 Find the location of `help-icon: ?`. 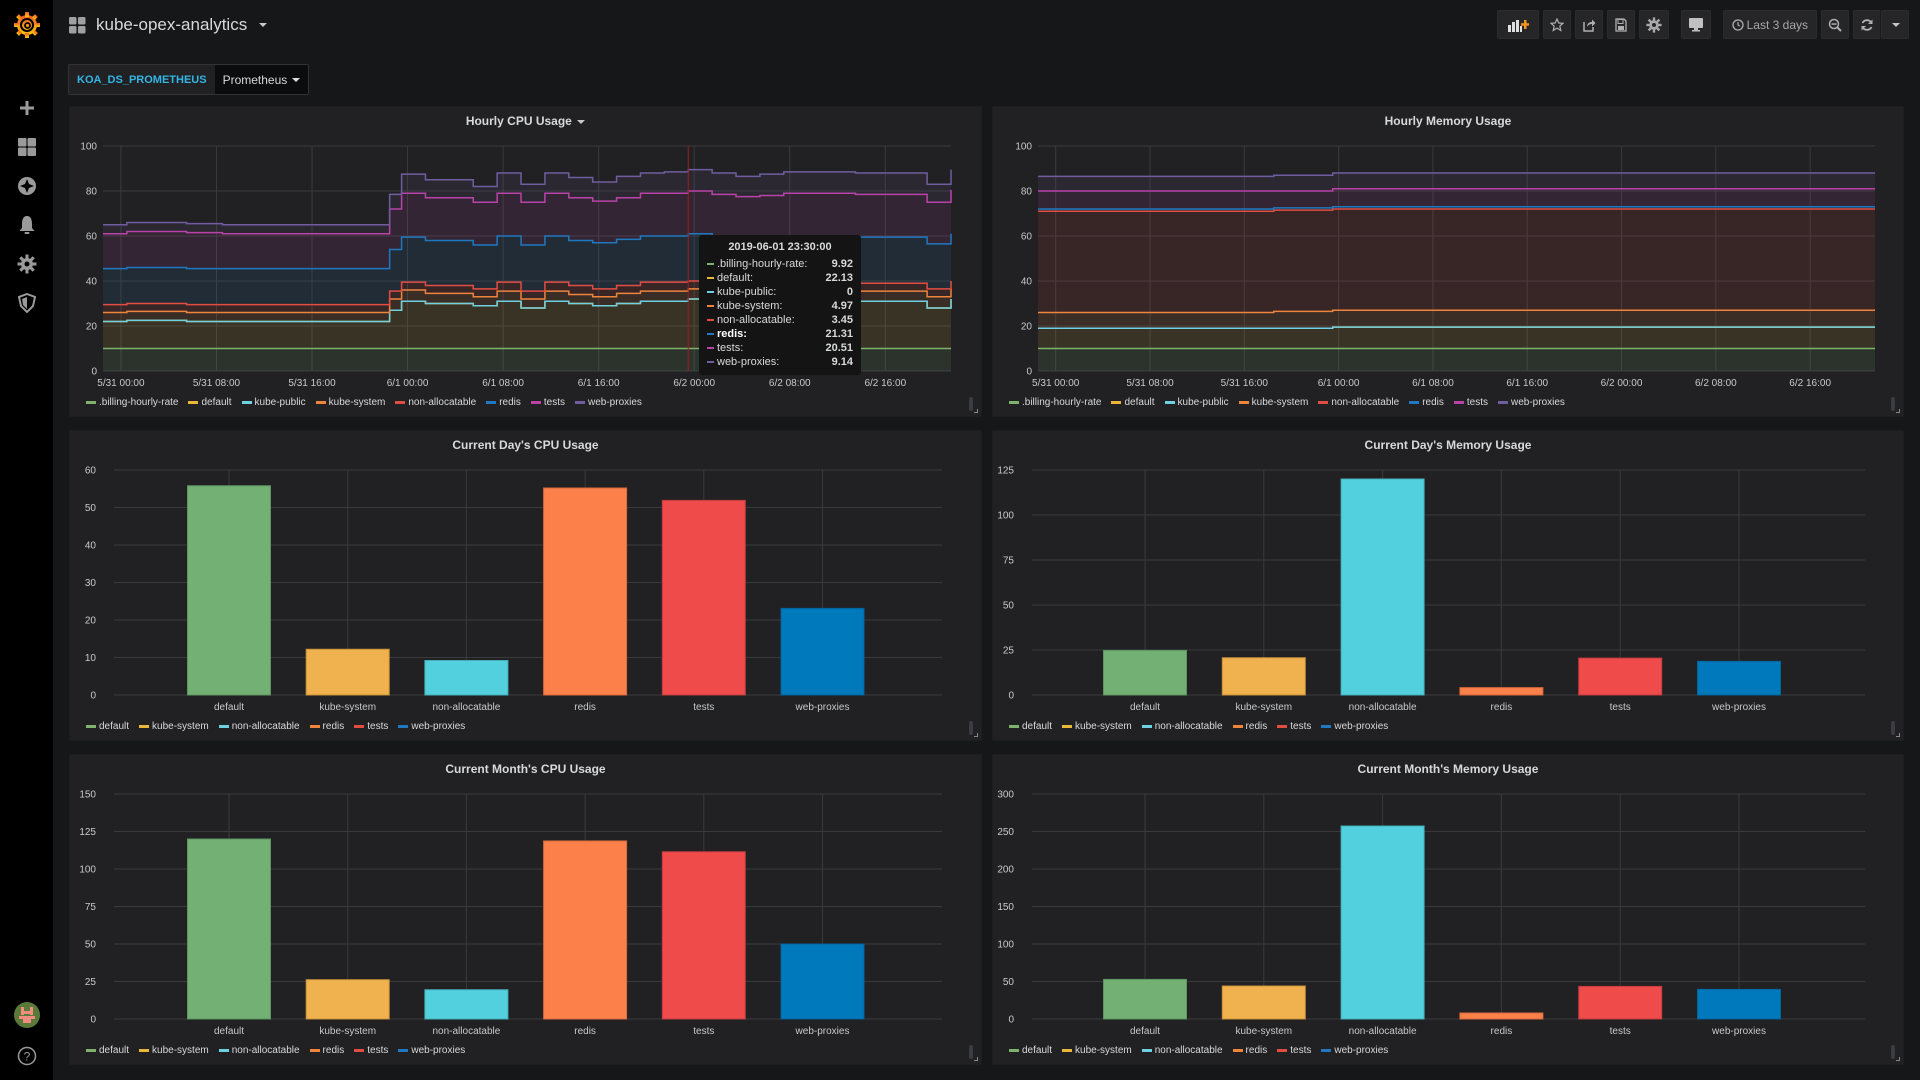

help-icon: ? is located at coordinates (27, 1056).